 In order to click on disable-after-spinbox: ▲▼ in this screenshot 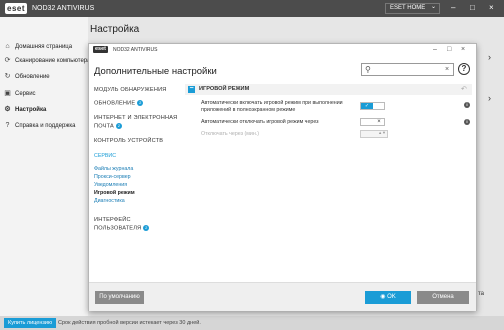, I will do `click(374, 134)`.